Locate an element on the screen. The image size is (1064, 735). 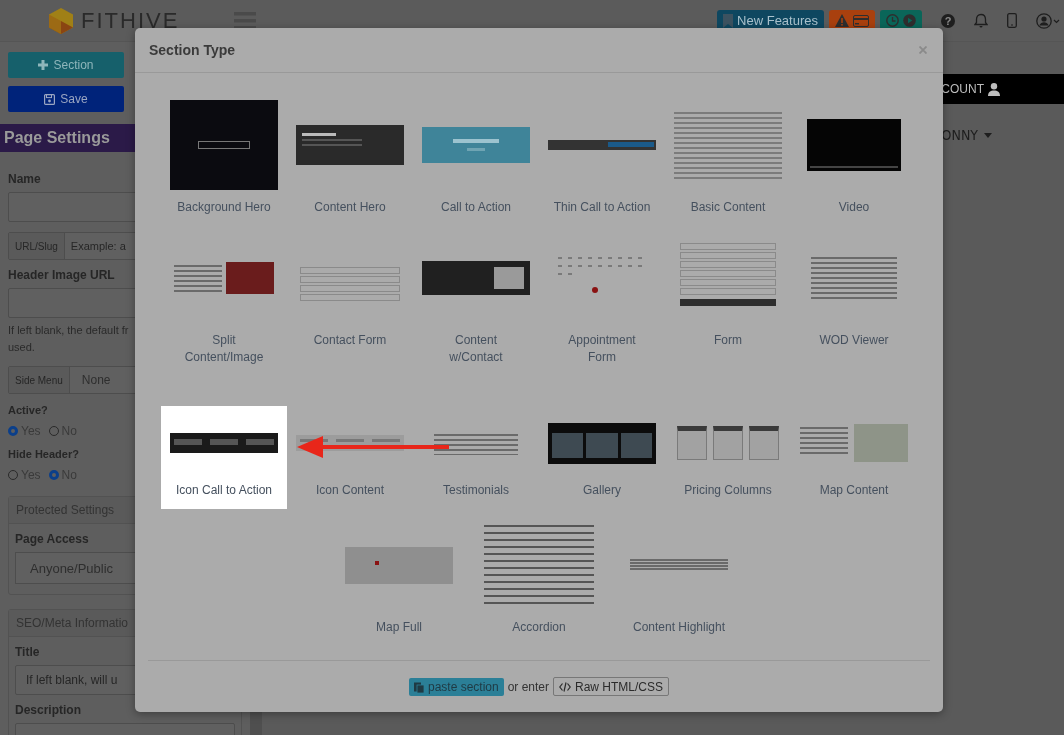
code-icon is located at coordinates (565, 686).